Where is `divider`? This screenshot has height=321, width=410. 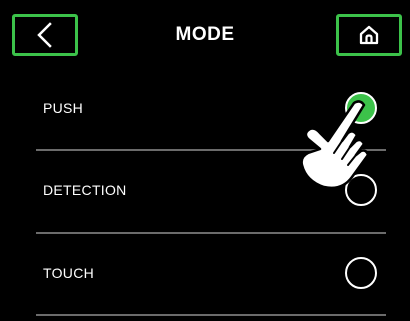
divider is located at coordinates (211, 315).